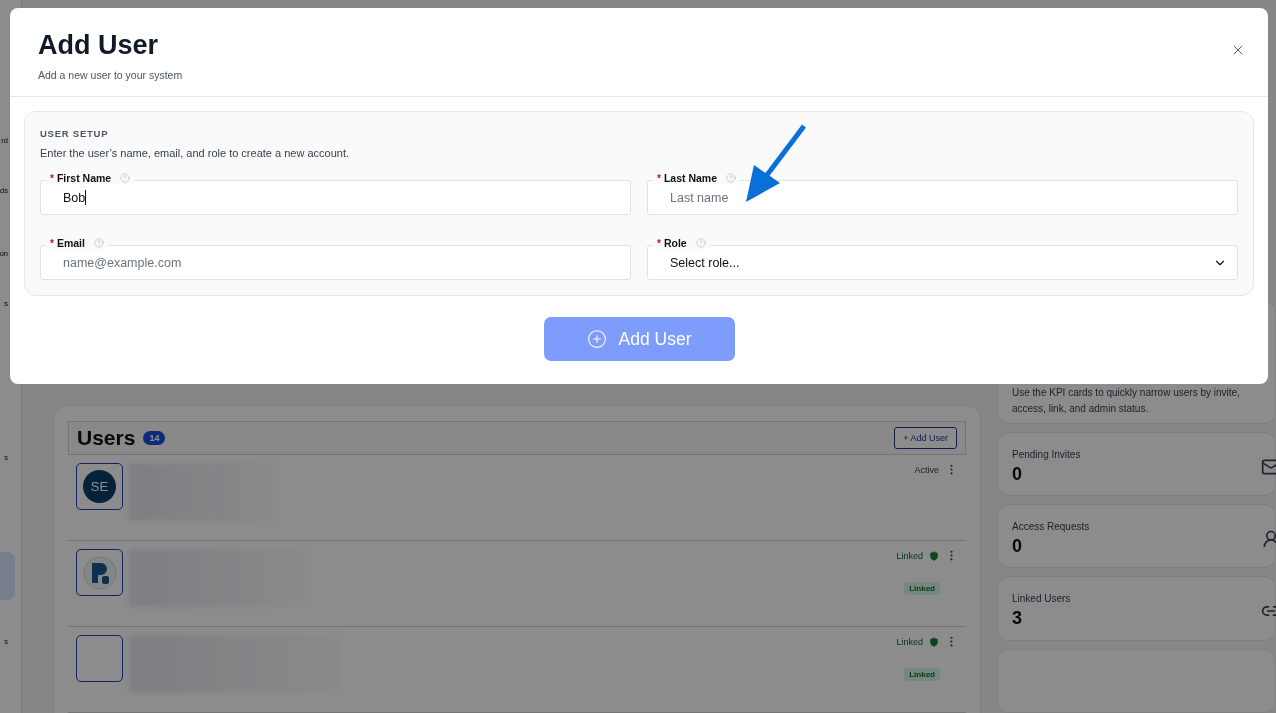 The width and height of the screenshot is (1276, 713). I want to click on status-text: Active, so click(926, 469).